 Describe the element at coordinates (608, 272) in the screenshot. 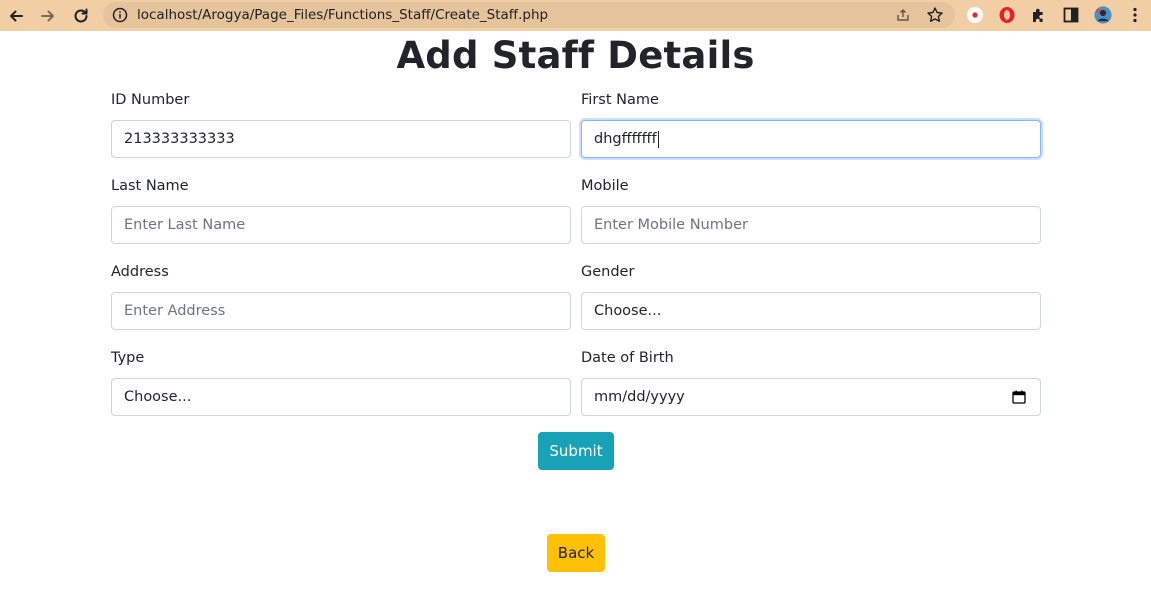

I see `gender-label: Gender` at that location.